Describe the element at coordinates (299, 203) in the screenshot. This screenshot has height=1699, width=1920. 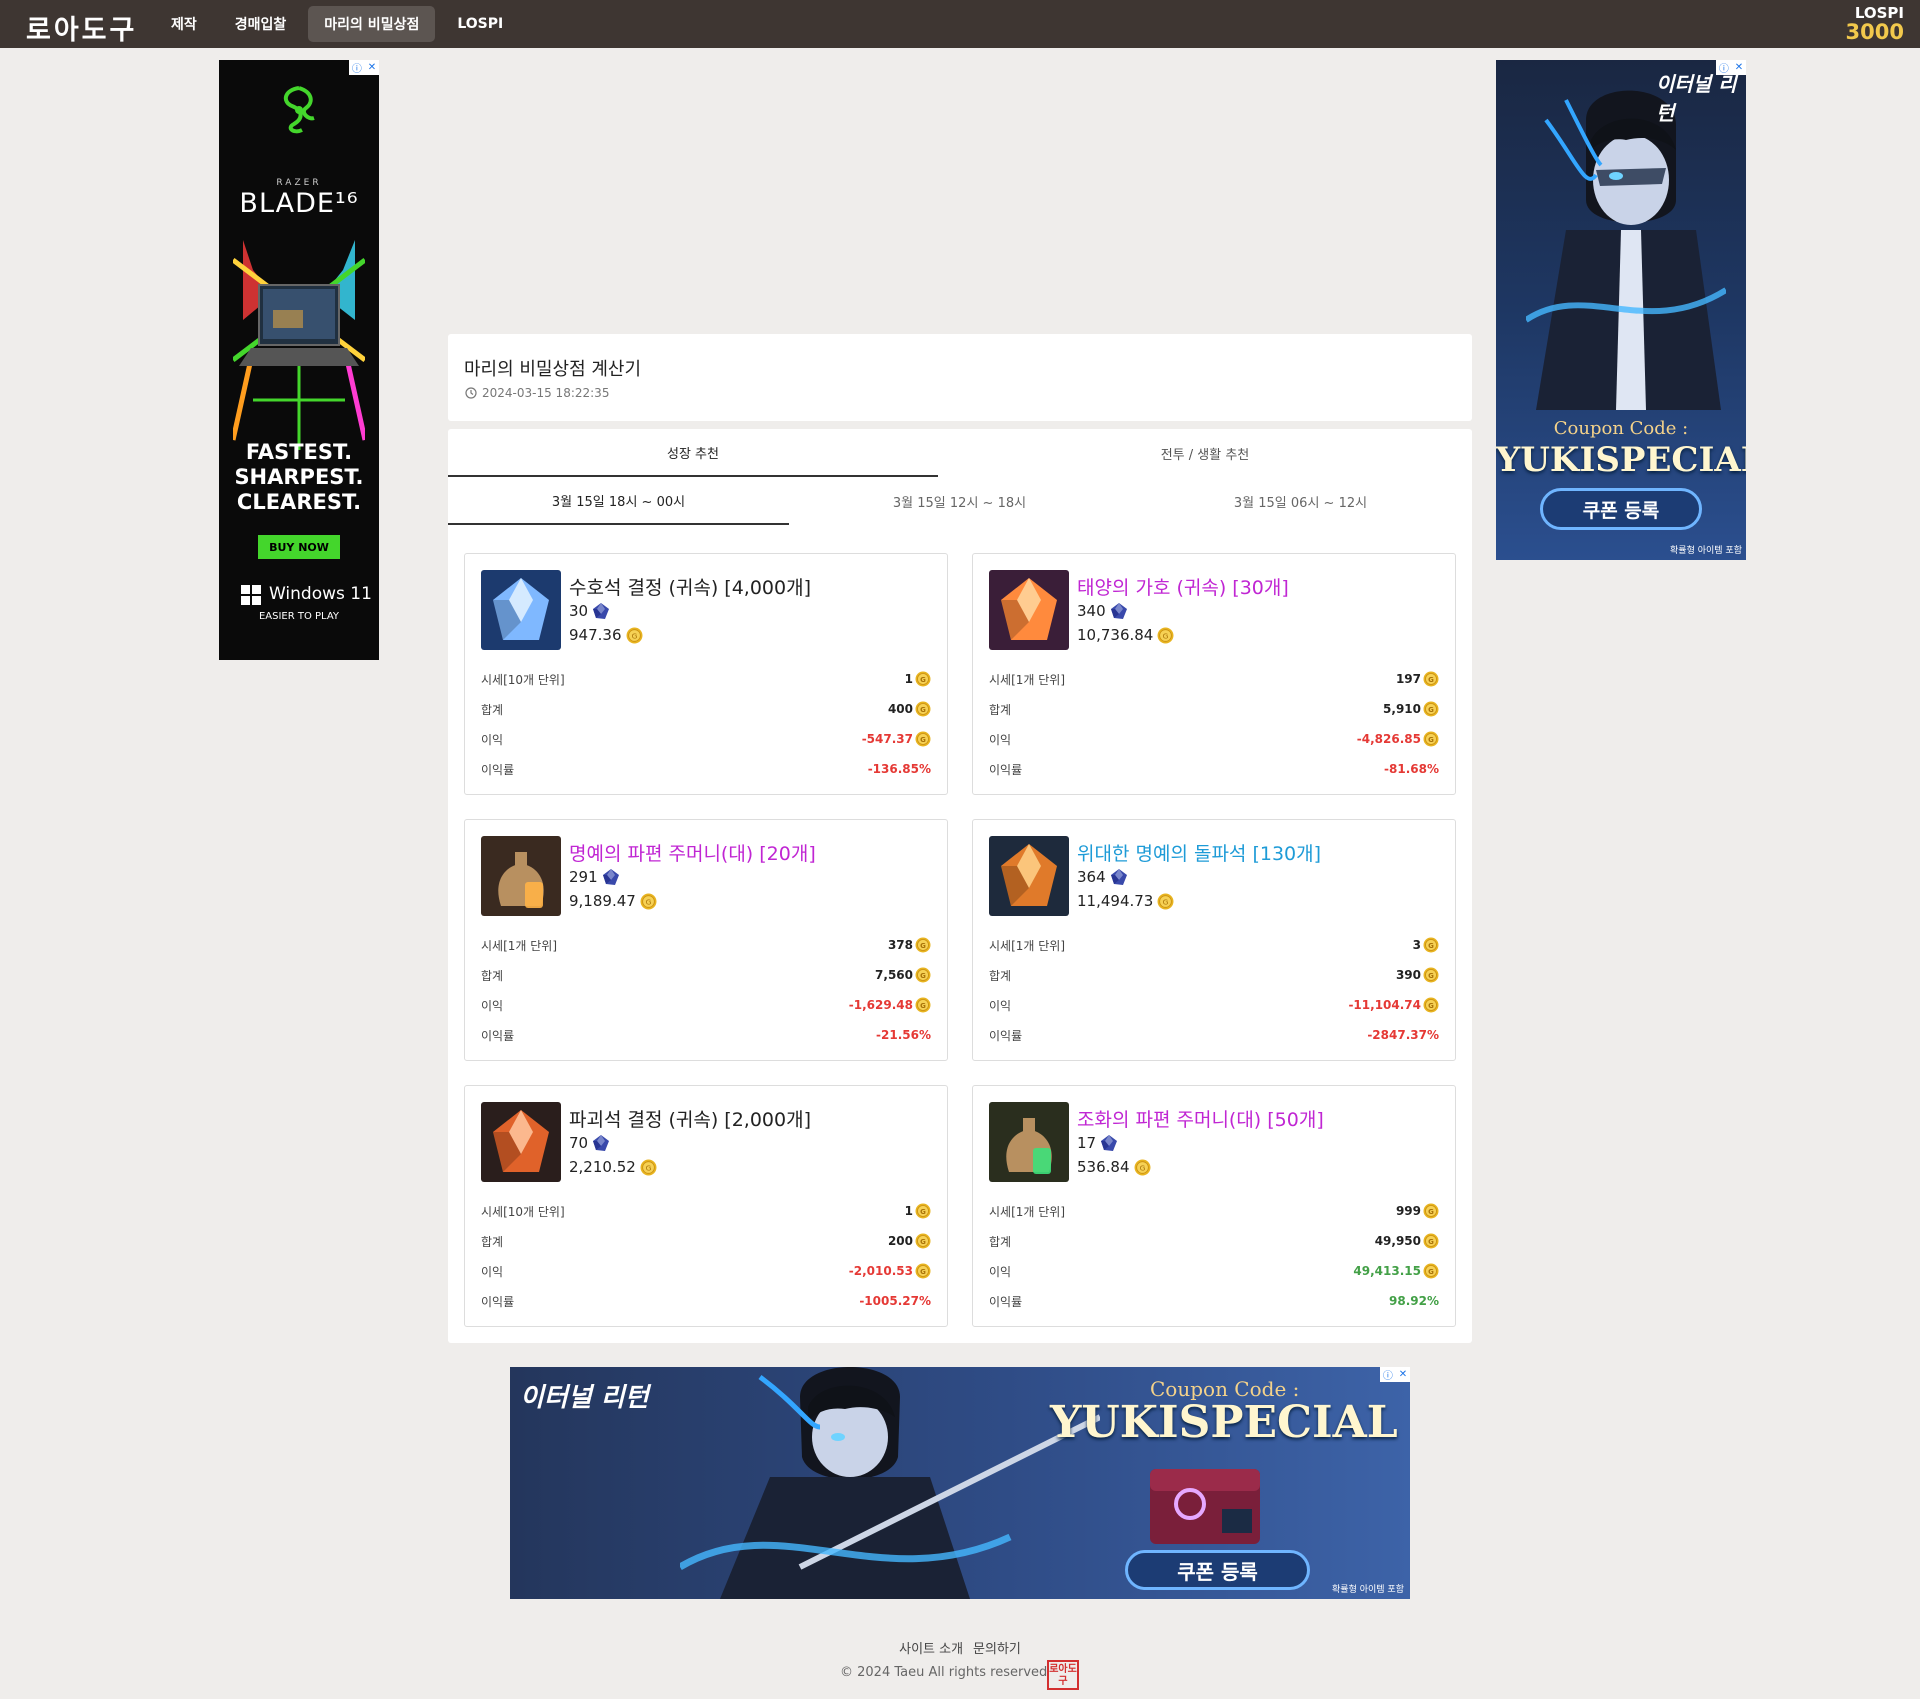
I see `razer-model-text: BLADE¹⁶` at that location.